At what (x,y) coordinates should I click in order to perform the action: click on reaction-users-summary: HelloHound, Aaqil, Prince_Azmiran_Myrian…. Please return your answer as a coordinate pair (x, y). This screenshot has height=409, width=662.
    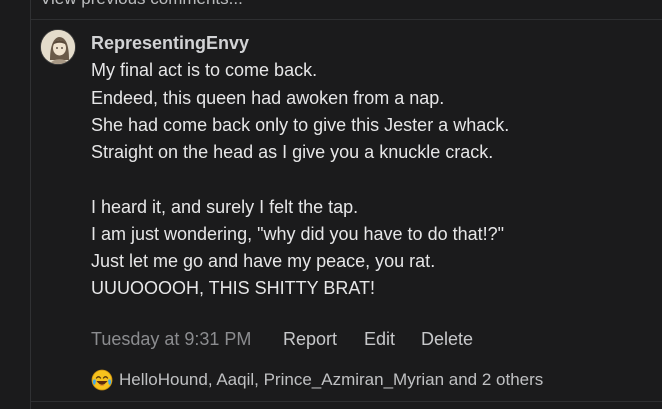
    Looking at the image, I should click on (331, 380).